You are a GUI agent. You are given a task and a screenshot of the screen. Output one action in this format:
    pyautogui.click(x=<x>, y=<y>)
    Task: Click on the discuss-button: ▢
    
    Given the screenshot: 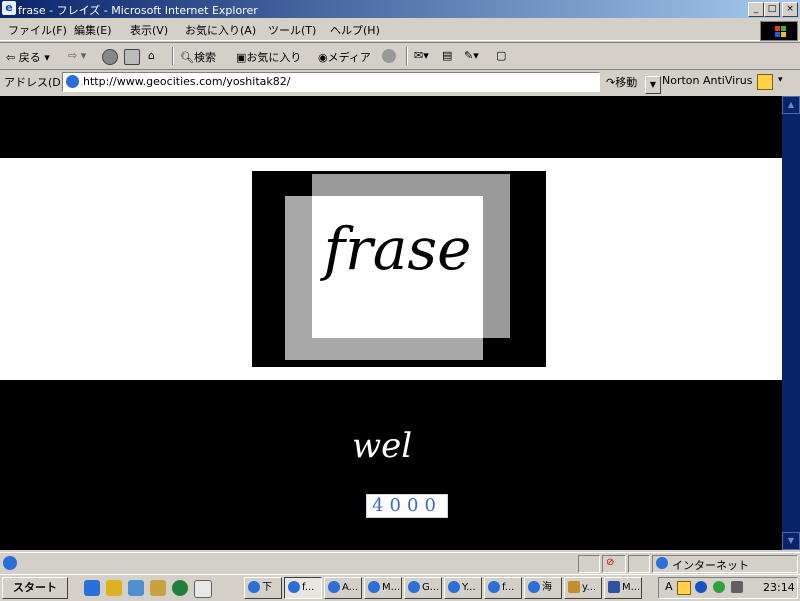 What is the action you would take?
    pyautogui.click(x=501, y=55)
    